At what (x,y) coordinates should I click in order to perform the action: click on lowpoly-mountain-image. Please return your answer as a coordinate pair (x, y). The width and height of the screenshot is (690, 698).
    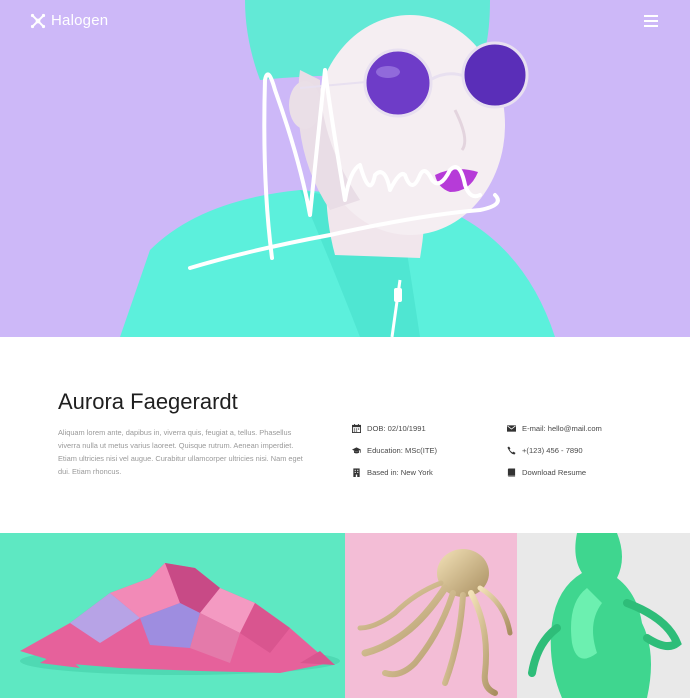
    Looking at the image, I should click on (172, 615).